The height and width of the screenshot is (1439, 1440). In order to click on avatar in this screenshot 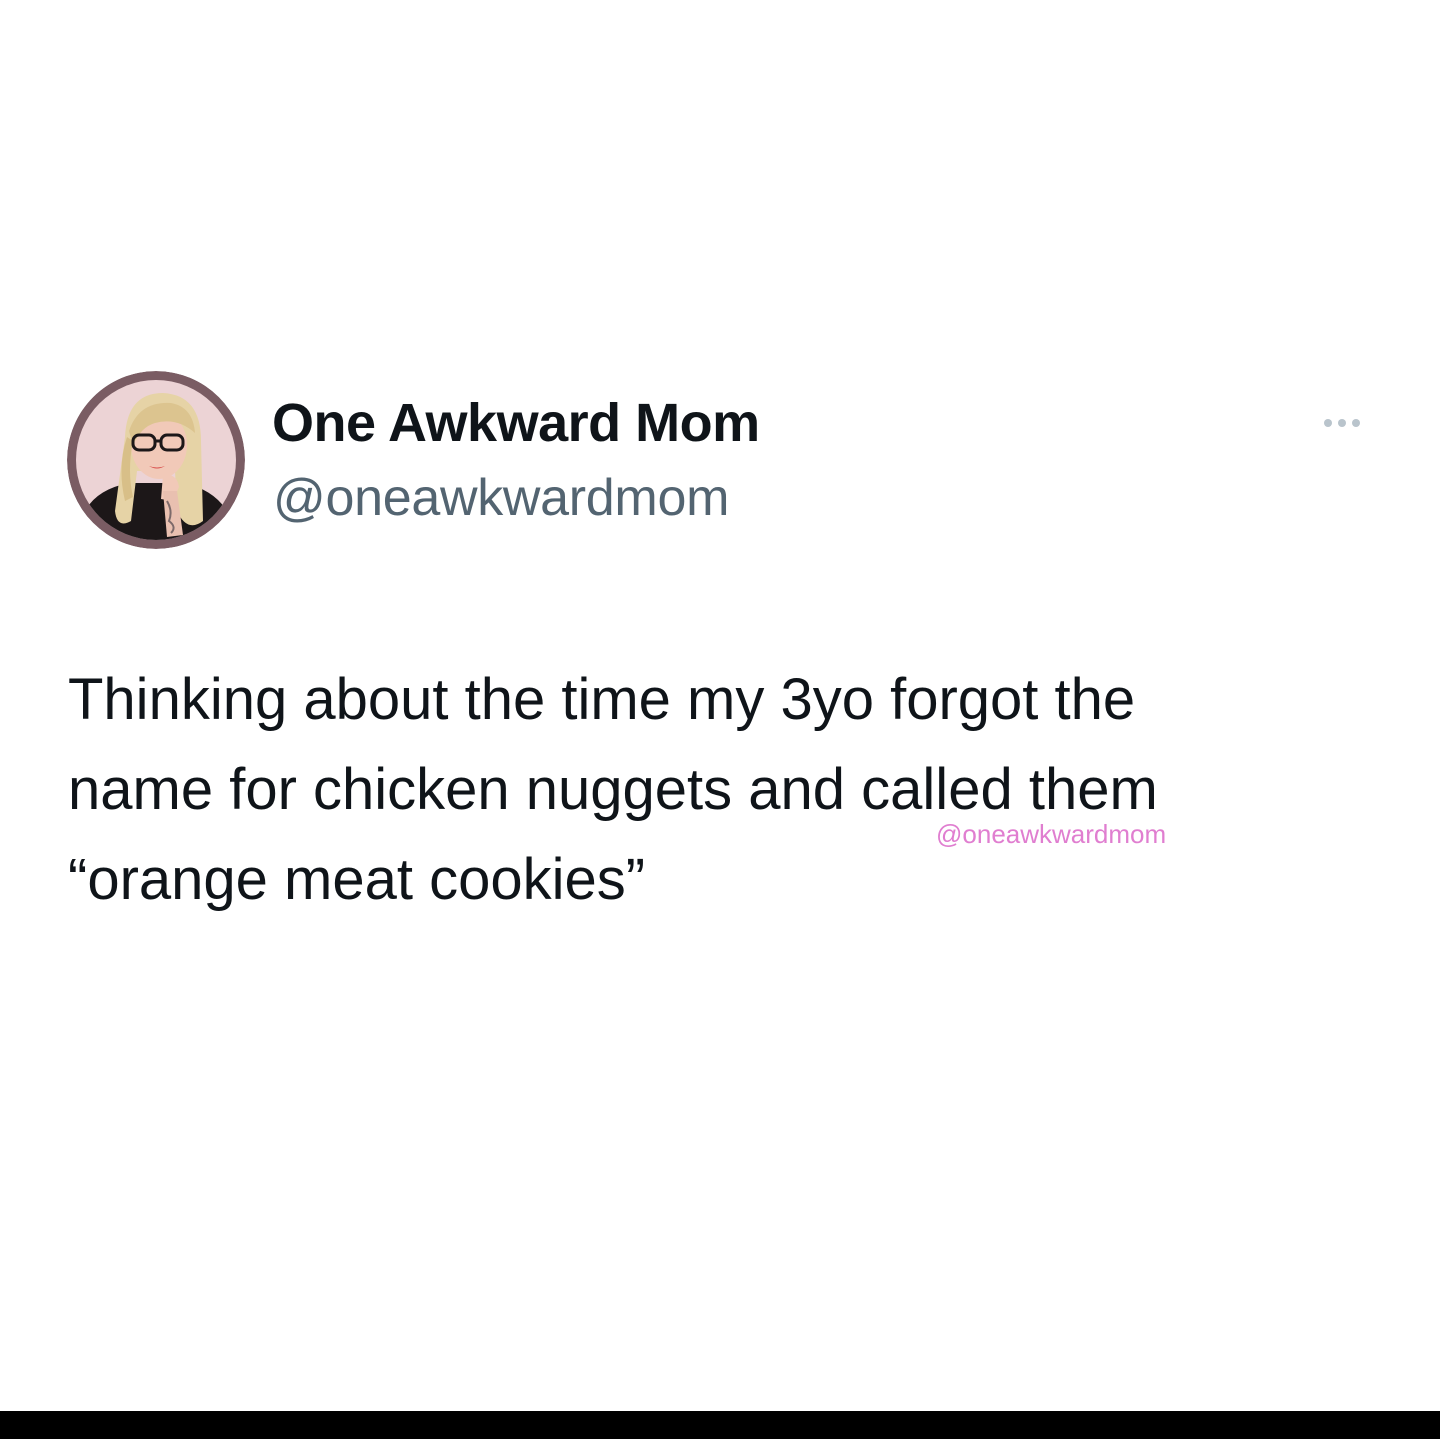, I will do `click(156, 460)`.